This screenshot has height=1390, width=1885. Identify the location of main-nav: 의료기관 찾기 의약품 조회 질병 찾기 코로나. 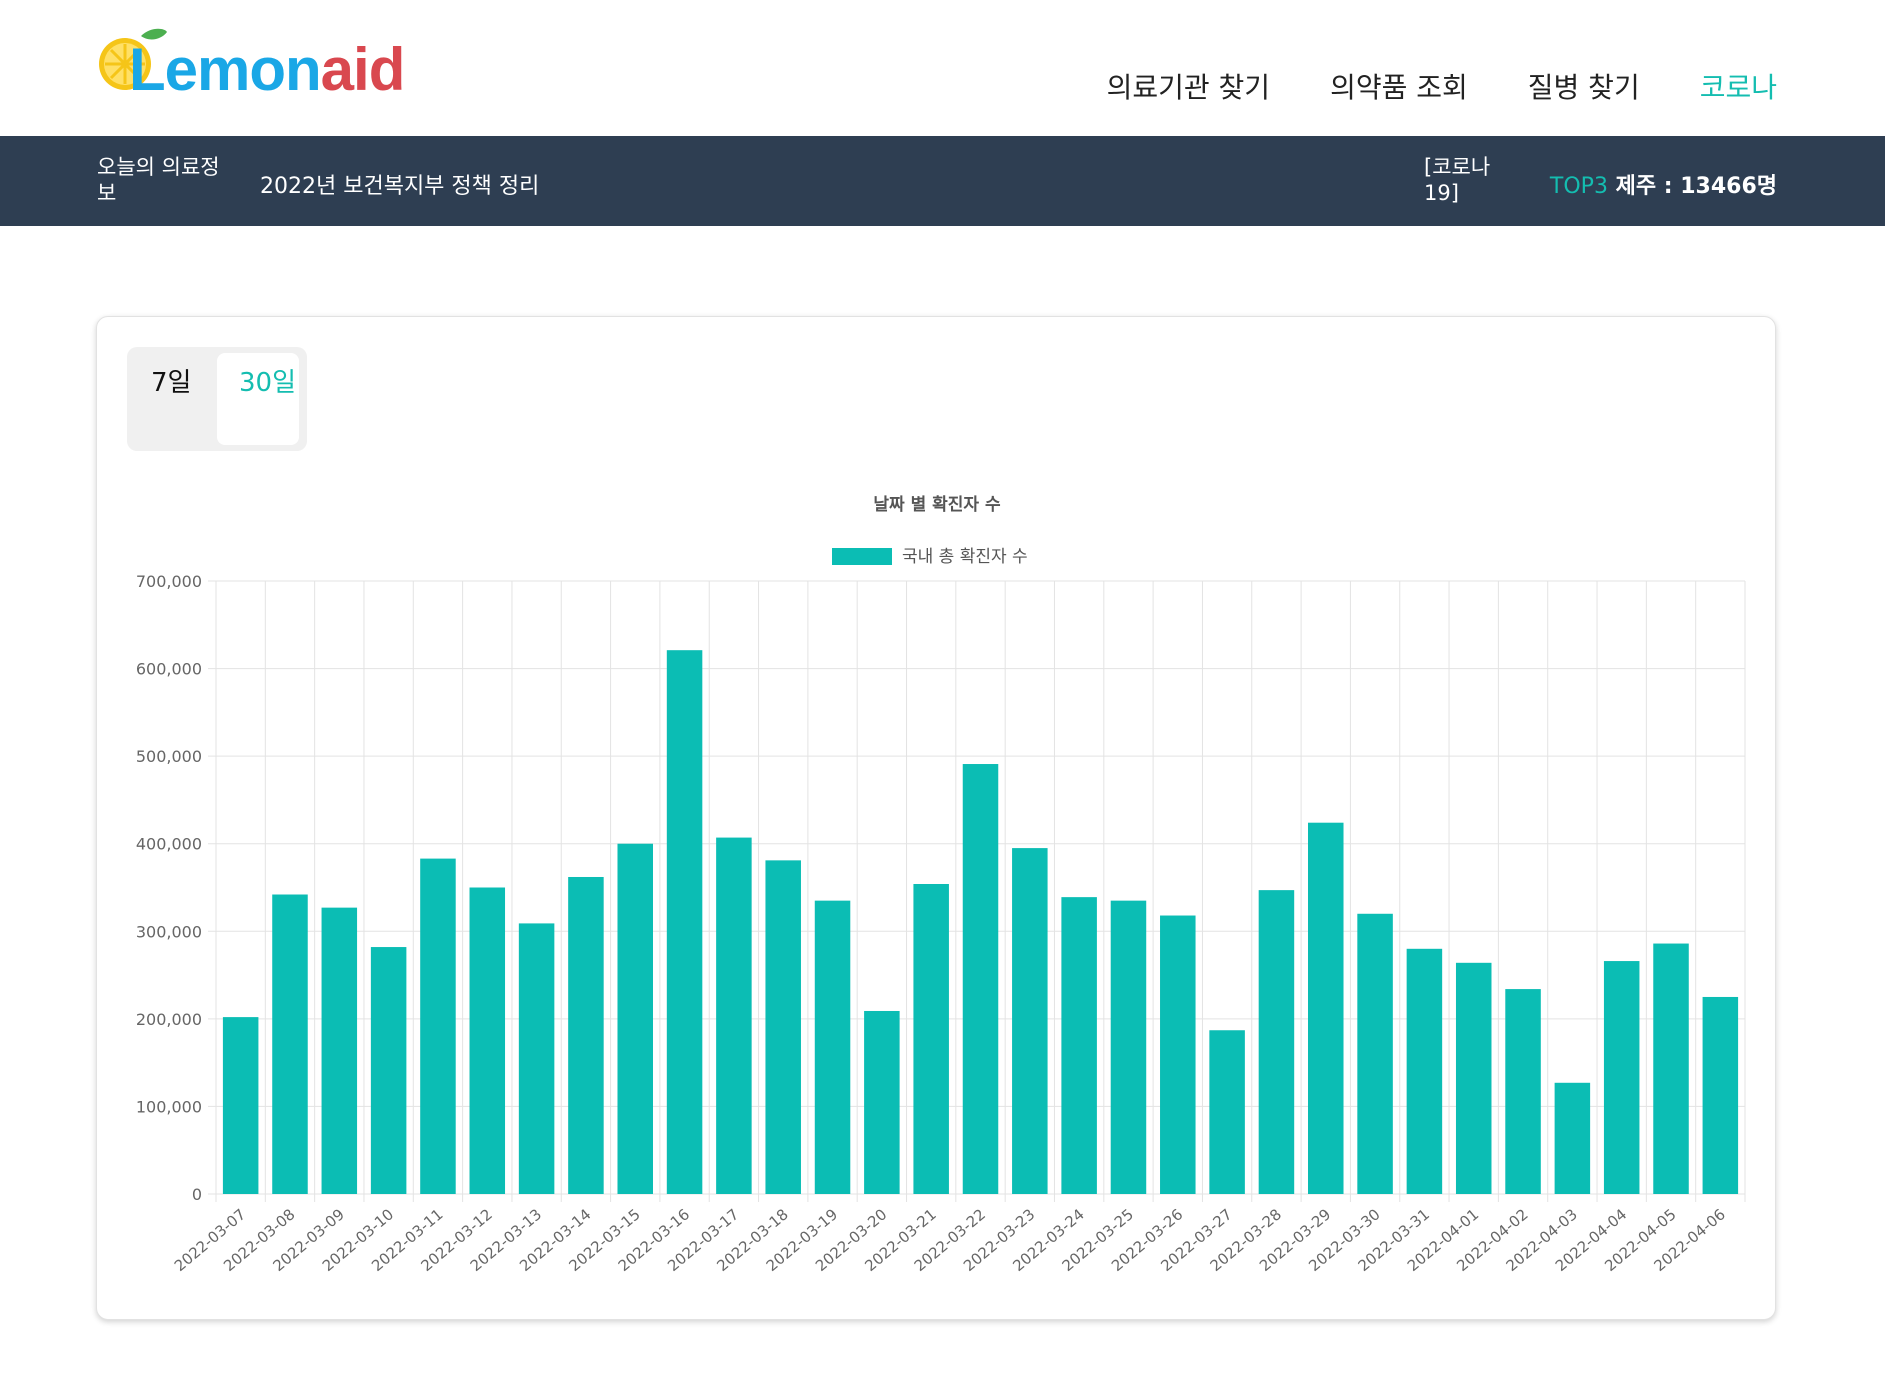
(1442, 86).